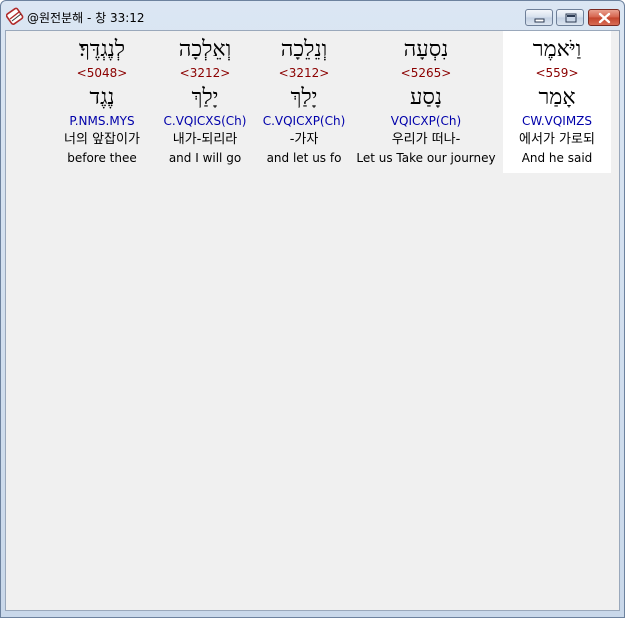 Image resolution: width=625 pixels, height=618 pixels. I want to click on minimize-button, so click(539, 17).